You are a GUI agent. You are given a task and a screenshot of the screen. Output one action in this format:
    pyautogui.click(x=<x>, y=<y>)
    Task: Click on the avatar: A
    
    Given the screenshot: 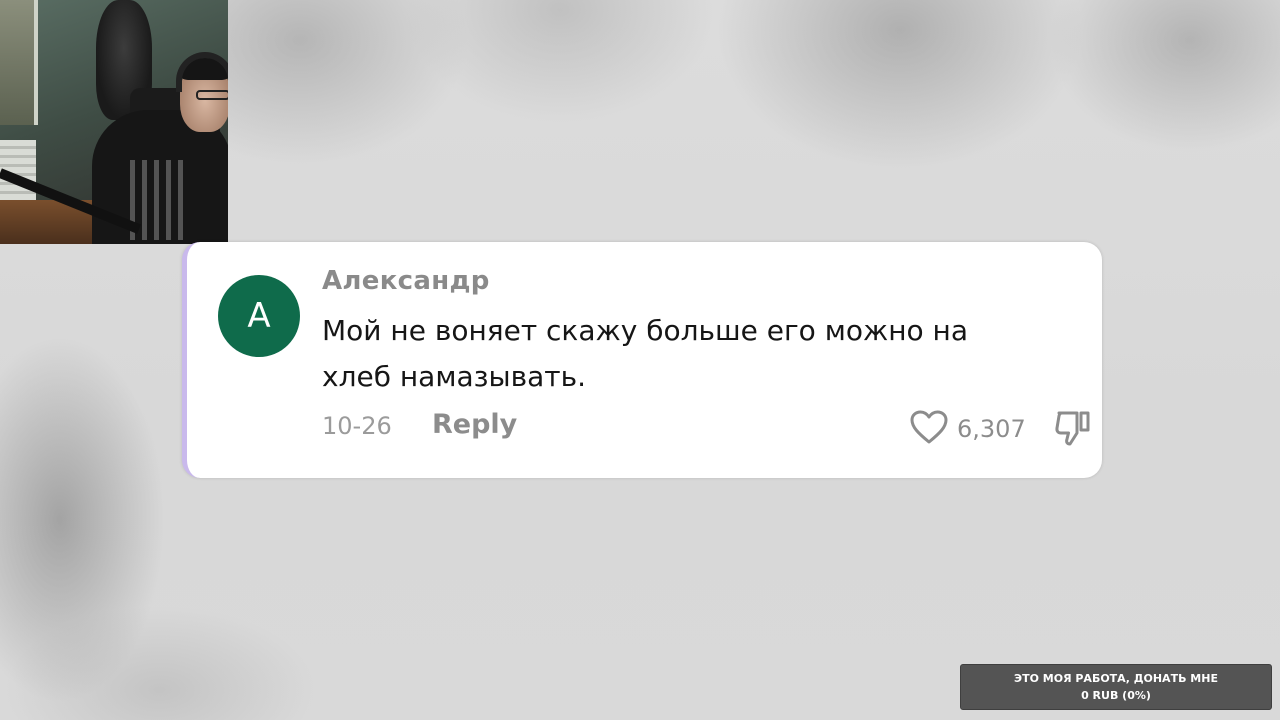 What is the action you would take?
    pyautogui.click(x=259, y=316)
    